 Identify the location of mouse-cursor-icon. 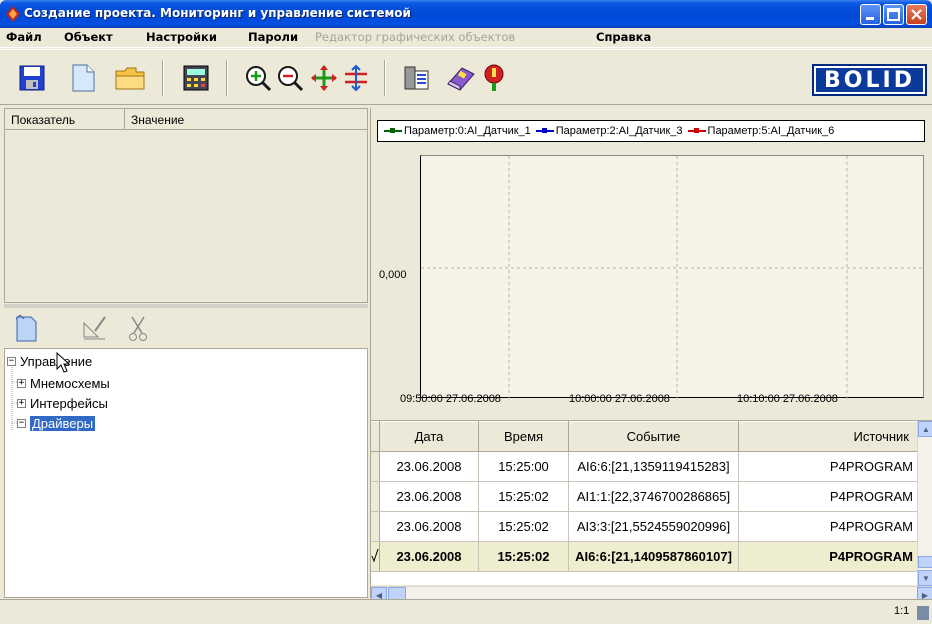
(63, 362).